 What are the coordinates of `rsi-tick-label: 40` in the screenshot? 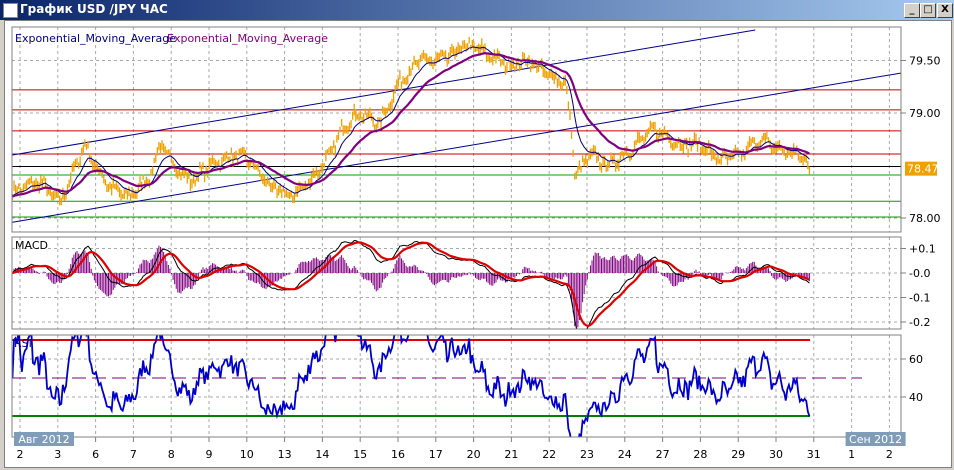 It's located at (916, 397).